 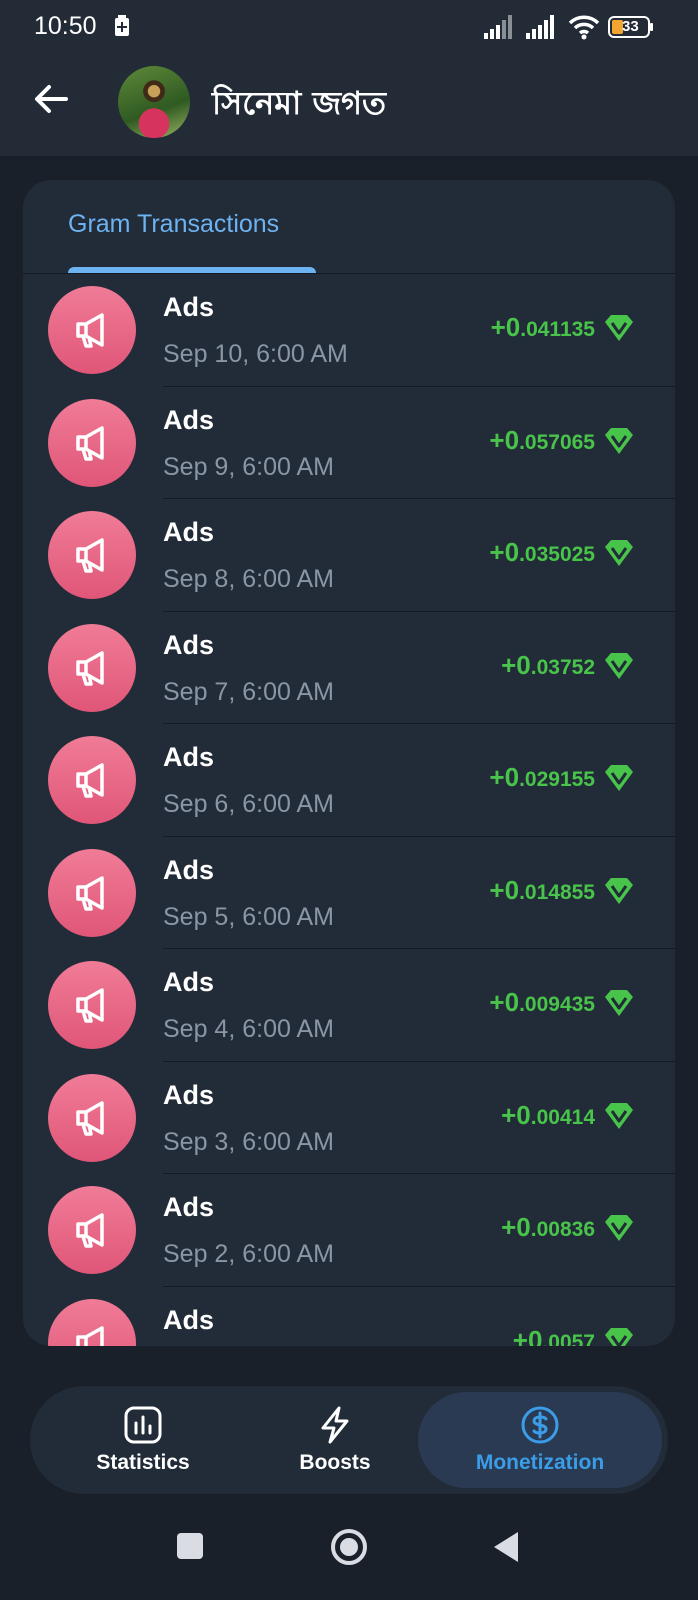 What do you see at coordinates (506, 1547) in the screenshot?
I see `back-nav-button` at bounding box center [506, 1547].